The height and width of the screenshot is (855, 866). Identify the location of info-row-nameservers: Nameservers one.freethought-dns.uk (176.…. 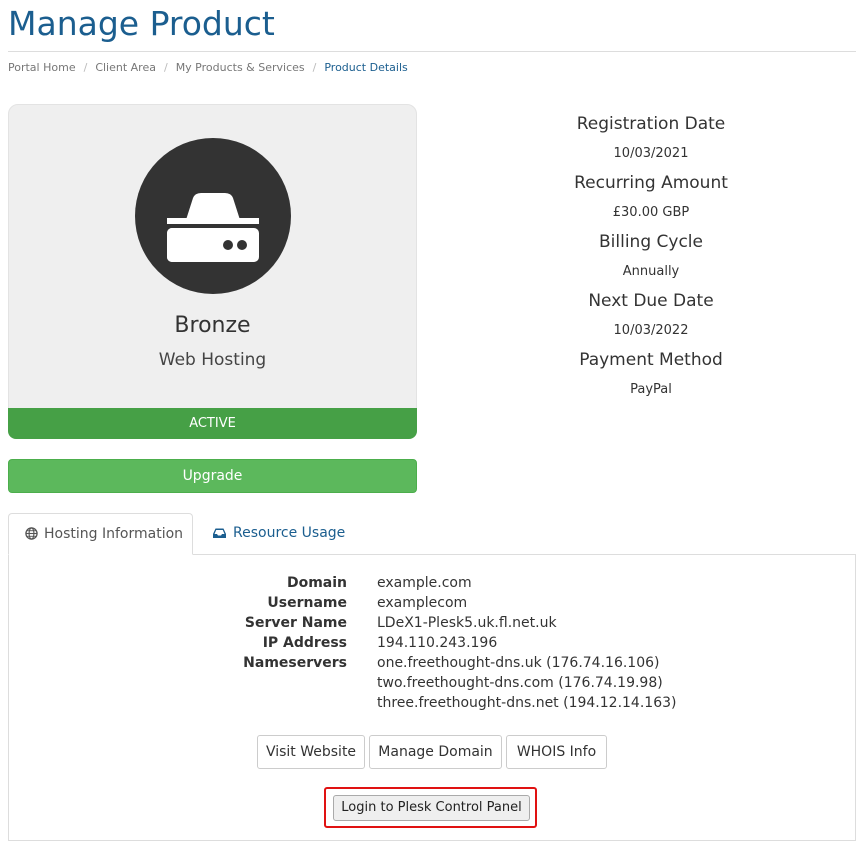
(432, 665).